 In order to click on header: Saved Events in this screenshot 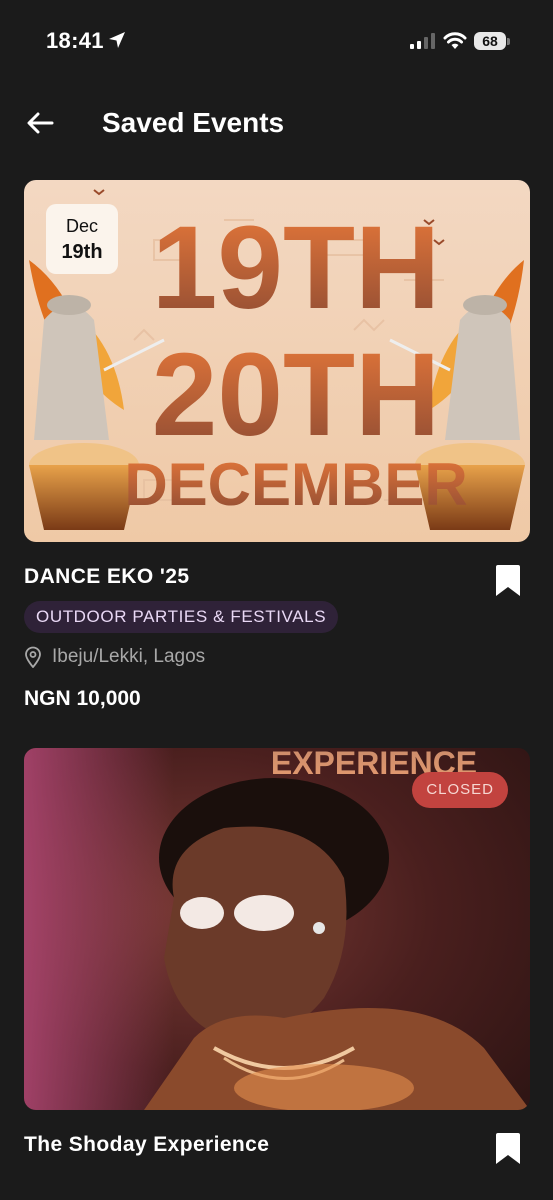, I will do `click(276, 123)`.